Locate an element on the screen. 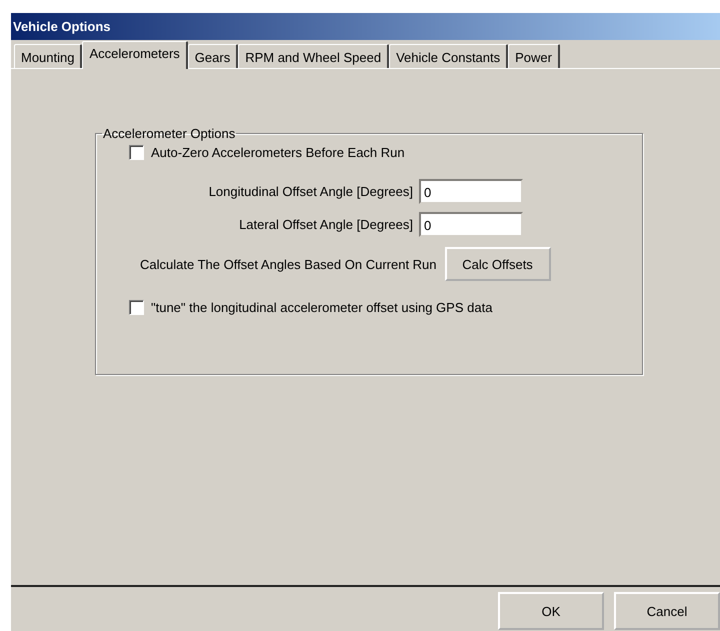 The width and height of the screenshot is (720, 631). checkbox-label: Auto-Zero Accelerometers Before Each Run is located at coordinates (278, 152).